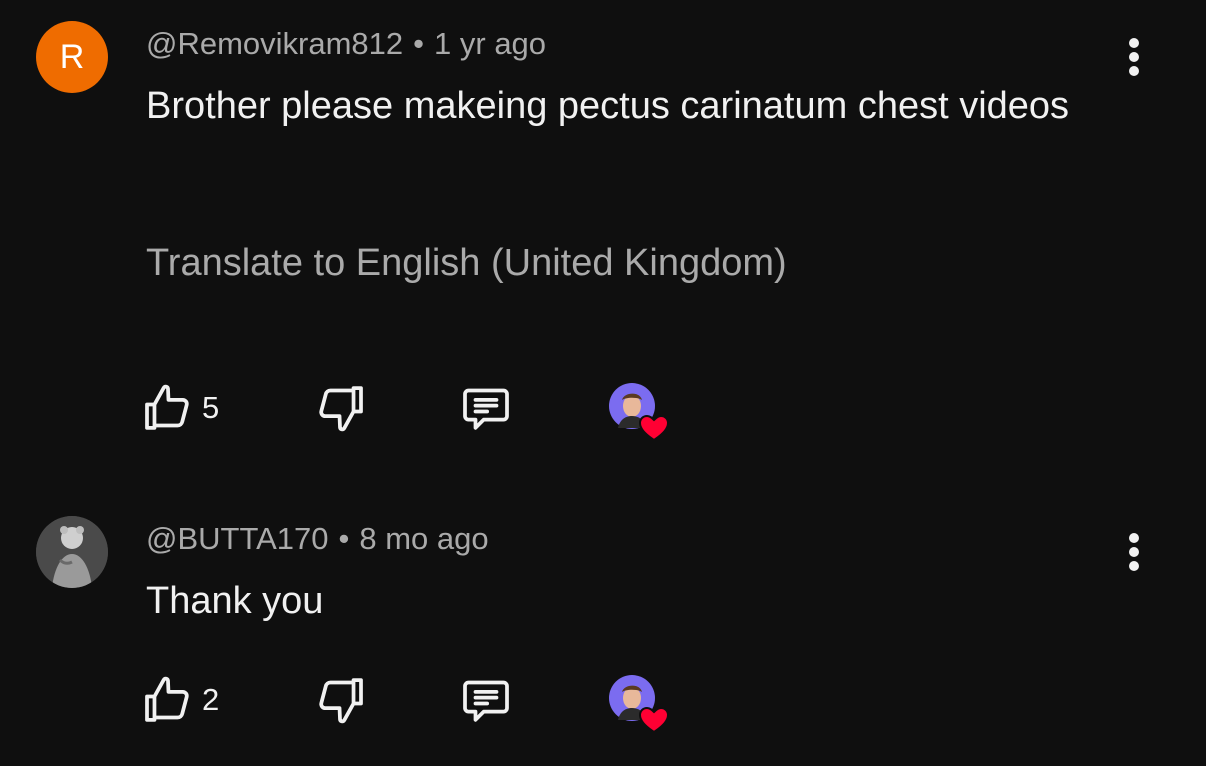  I want to click on avatar, so click(72, 552).